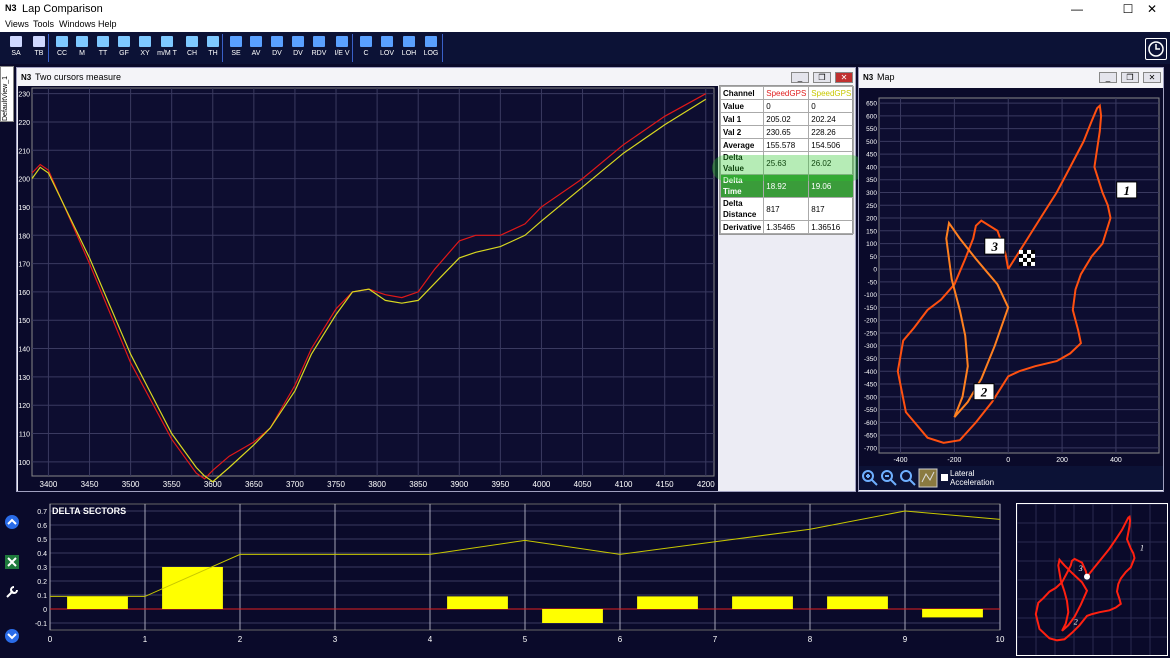 The width and height of the screenshot is (1170, 658). What do you see at coordinates (430, 639) in the screenshot?
I see `delta-x-tick: 4` at bounding box center [430, 639].